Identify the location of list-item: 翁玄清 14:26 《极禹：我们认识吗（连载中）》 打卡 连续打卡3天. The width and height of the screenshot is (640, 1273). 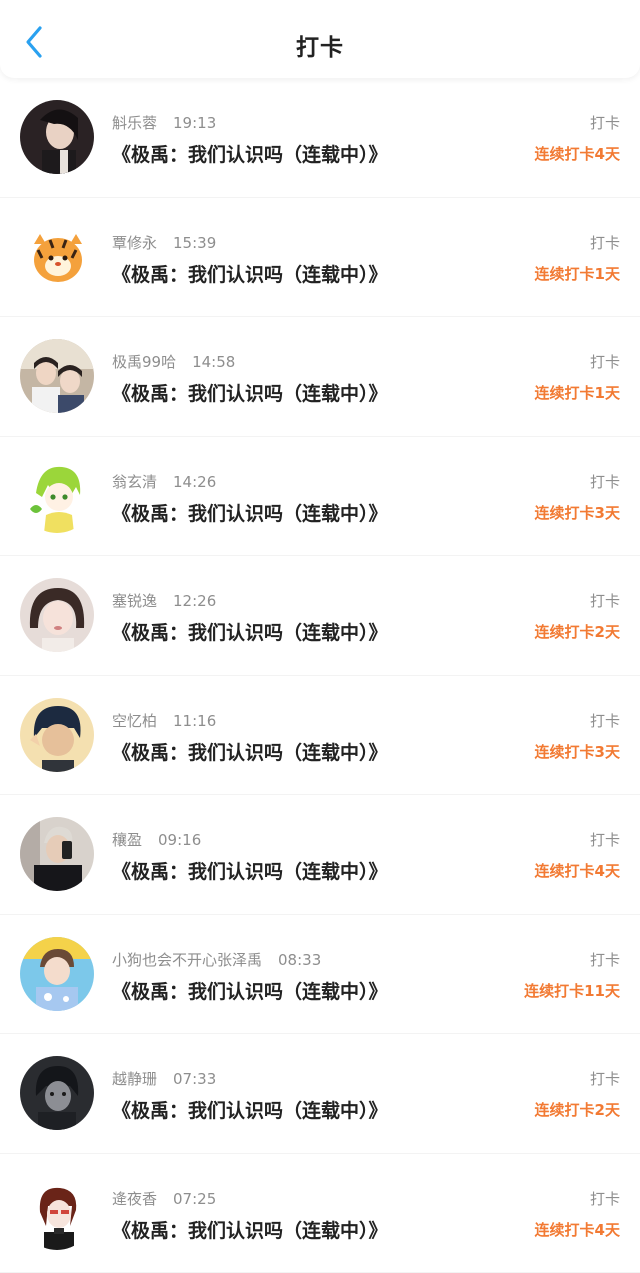
(320, 496).